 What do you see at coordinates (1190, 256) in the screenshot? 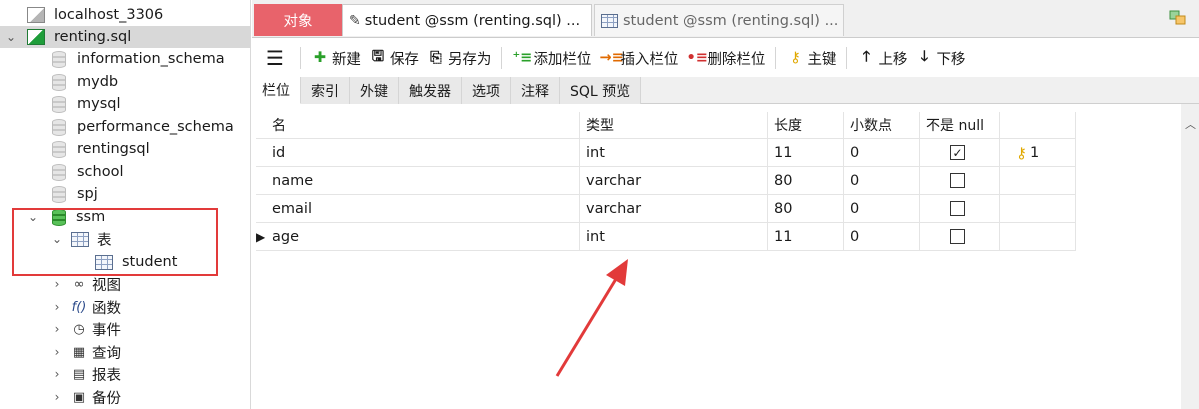
I see `vertical-scrollbar: ︿` at bounding box center [1190, 256].